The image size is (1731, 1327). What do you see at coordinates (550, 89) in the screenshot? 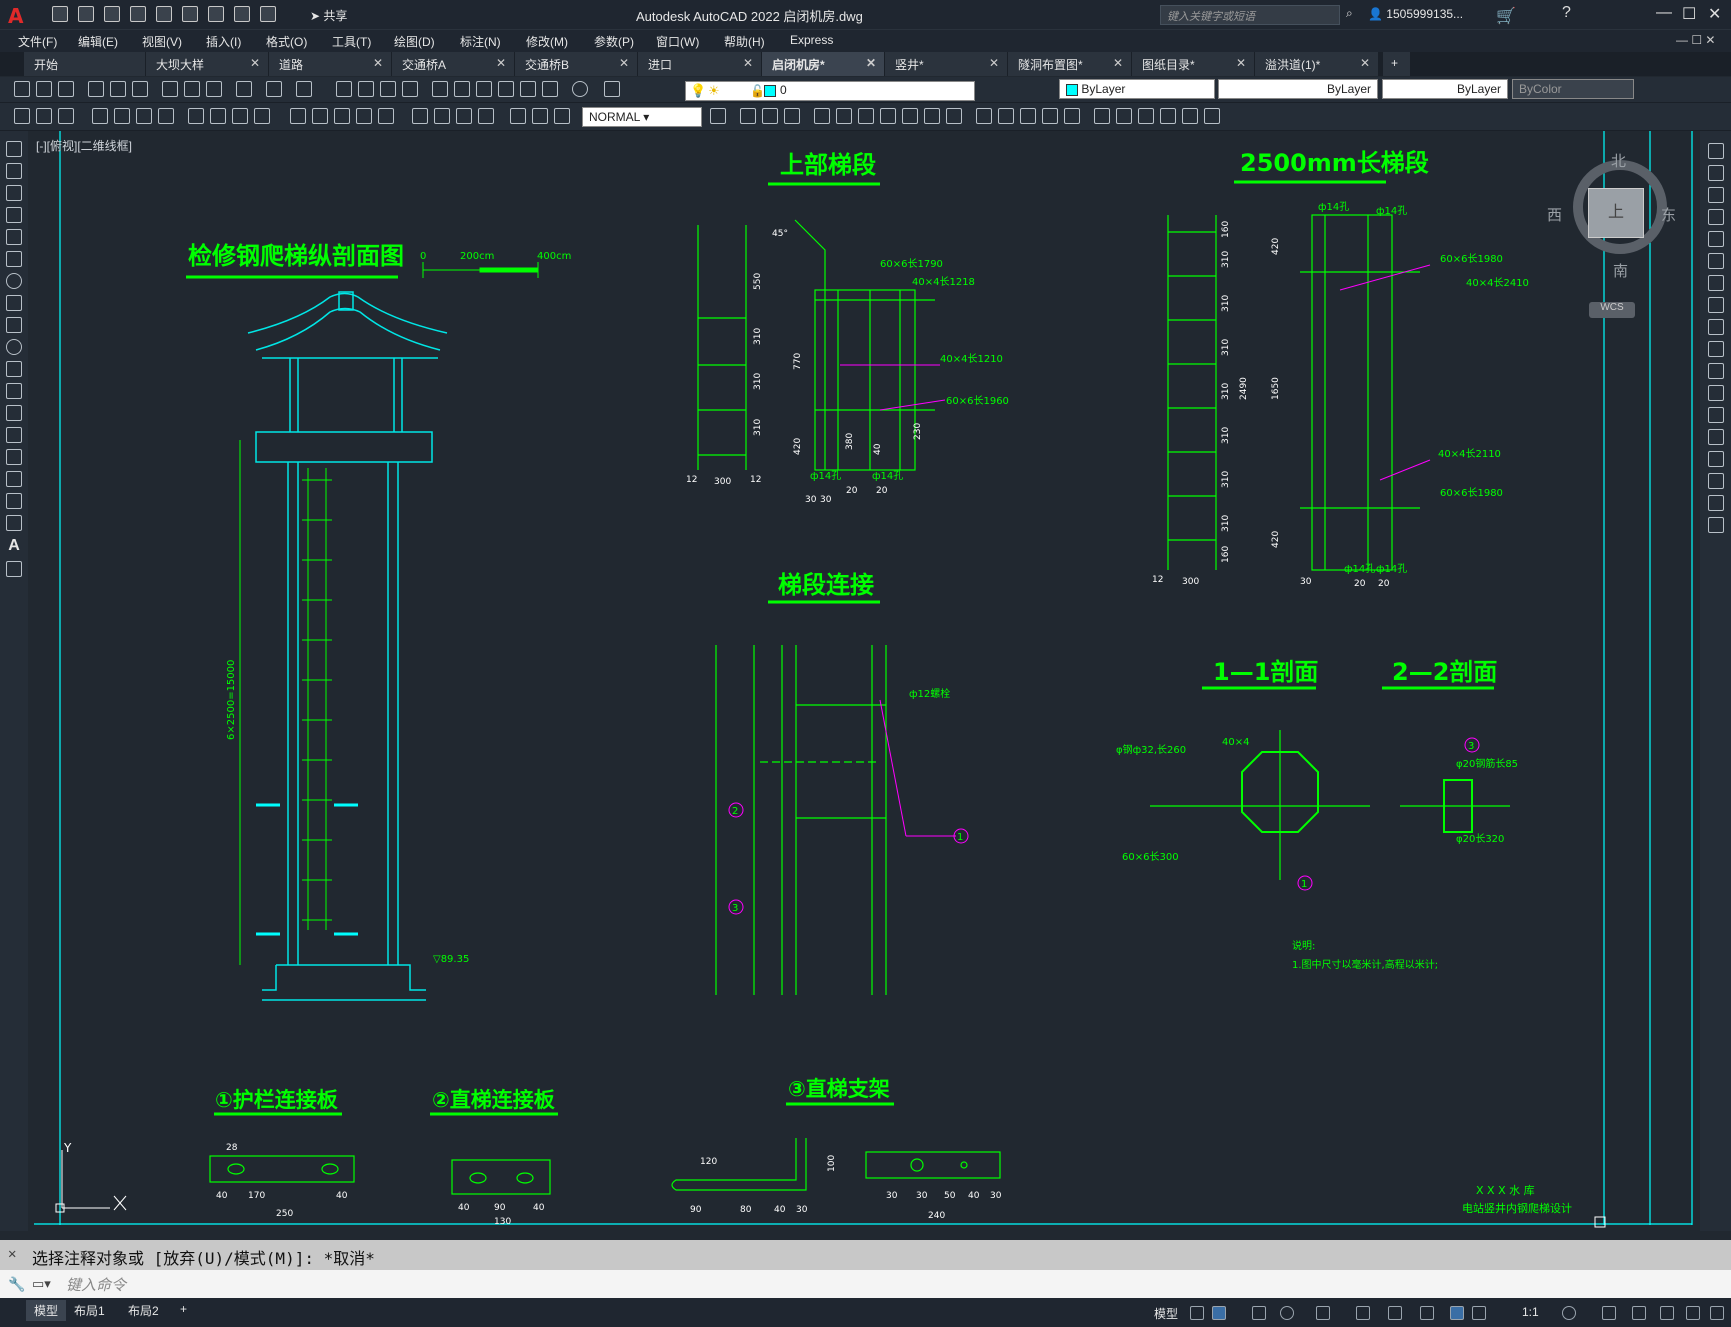
I see `calculator-icon` at bounding box center [550, 89].